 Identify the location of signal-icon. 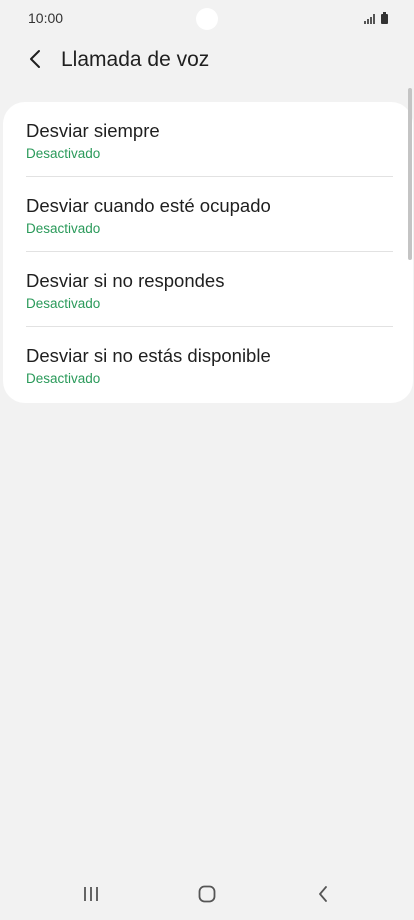
(369, 19).